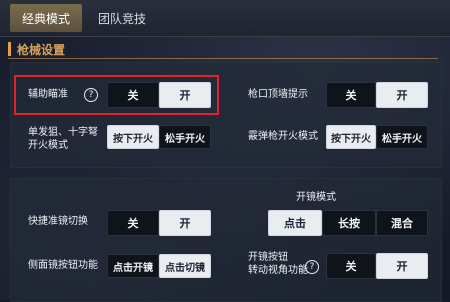 Image resolution: width=450 pixels, height=302 pixels. What do you see at coordinates (9, 49) in the screenshot?
I see `section-accent-bar` at bounding box center [9, 49].